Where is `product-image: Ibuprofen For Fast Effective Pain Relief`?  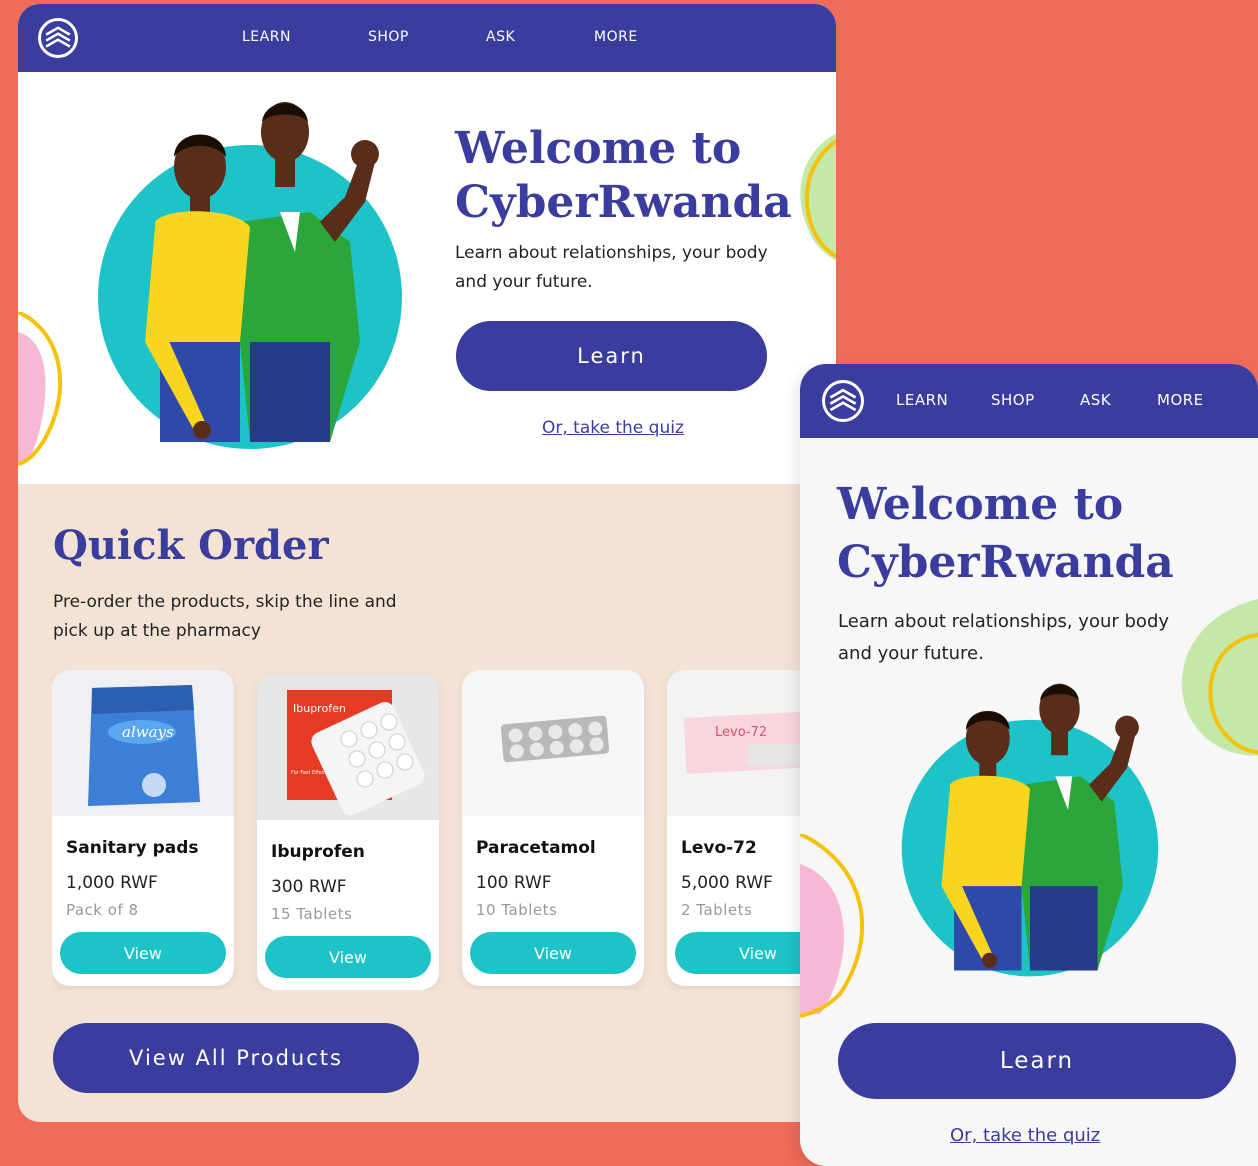 product-image: Ibuprofen For Fast Effective Pain Relief is located at coordinates (348, 747).